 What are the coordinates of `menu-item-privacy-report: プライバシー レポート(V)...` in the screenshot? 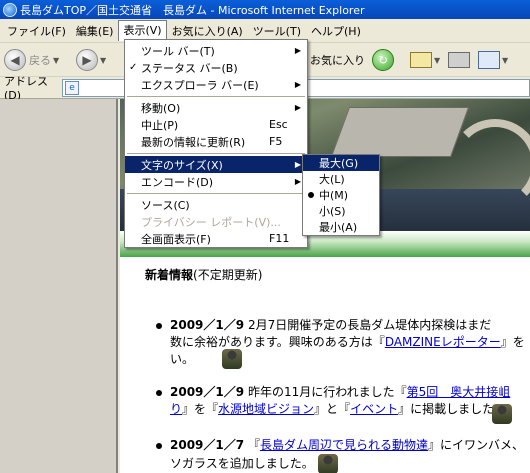 It's located at (216, 221).